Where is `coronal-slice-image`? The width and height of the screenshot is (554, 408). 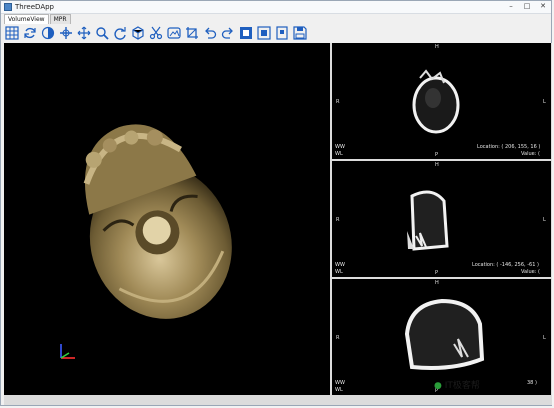 coronal-slice-image is located at coordinates (444, 334).